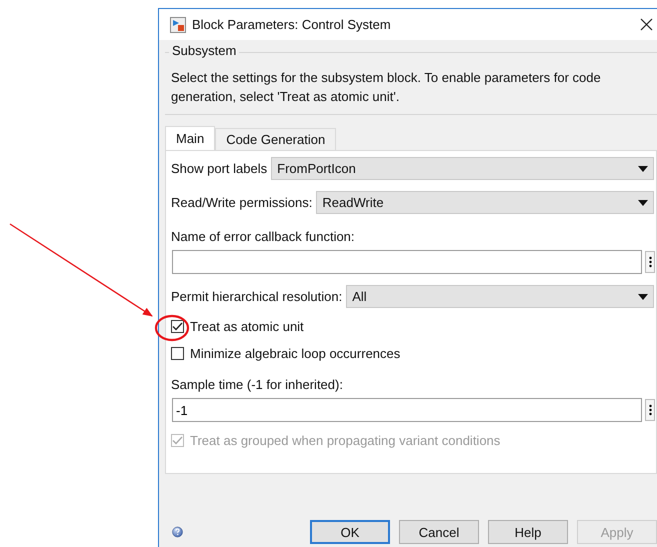 This screenshot has width=657, height=547. What do you see at coordinates (528, 532) in the screenshot?
I see `dialog-button: Help` at bounding box center [528, 532].